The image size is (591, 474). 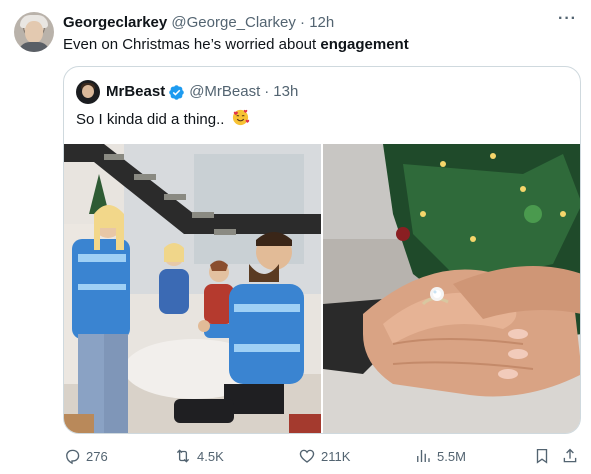 I want to click on reply-count: 276, so click(x=97, y=456).